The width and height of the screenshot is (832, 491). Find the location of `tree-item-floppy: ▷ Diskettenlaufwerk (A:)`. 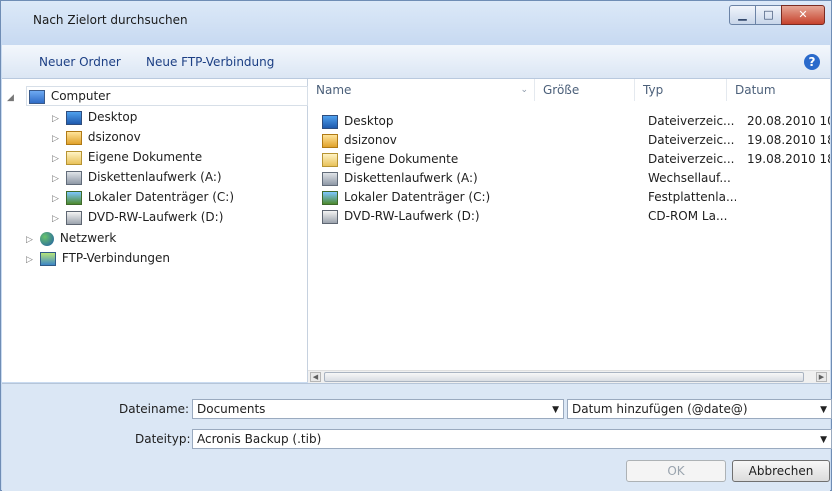

tree-item-floppy: ▷ Diskettenlaufwerk (A:) is located at coordinates (137, 177).